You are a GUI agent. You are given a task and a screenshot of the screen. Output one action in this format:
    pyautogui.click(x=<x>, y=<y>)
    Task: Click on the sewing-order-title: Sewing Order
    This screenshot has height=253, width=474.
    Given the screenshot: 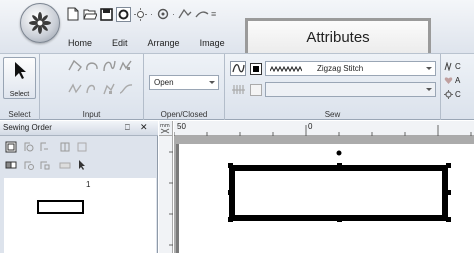 What is the action you would take?
    pyautogui.click(x=27, y=127)
    